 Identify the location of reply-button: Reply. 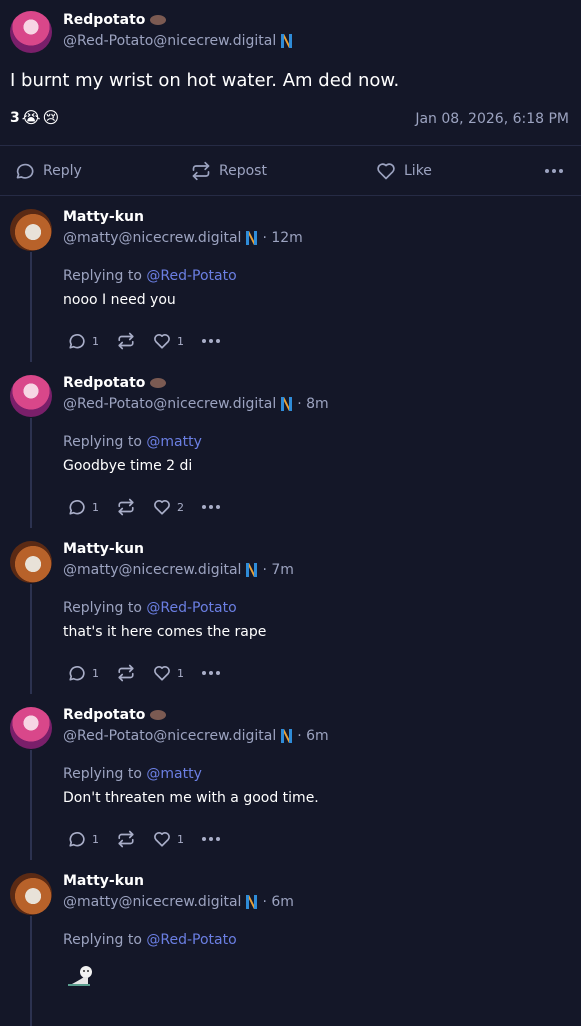
(48, 171).